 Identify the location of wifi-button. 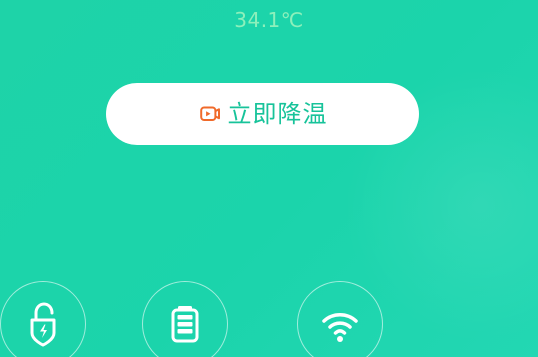
(340, 319).